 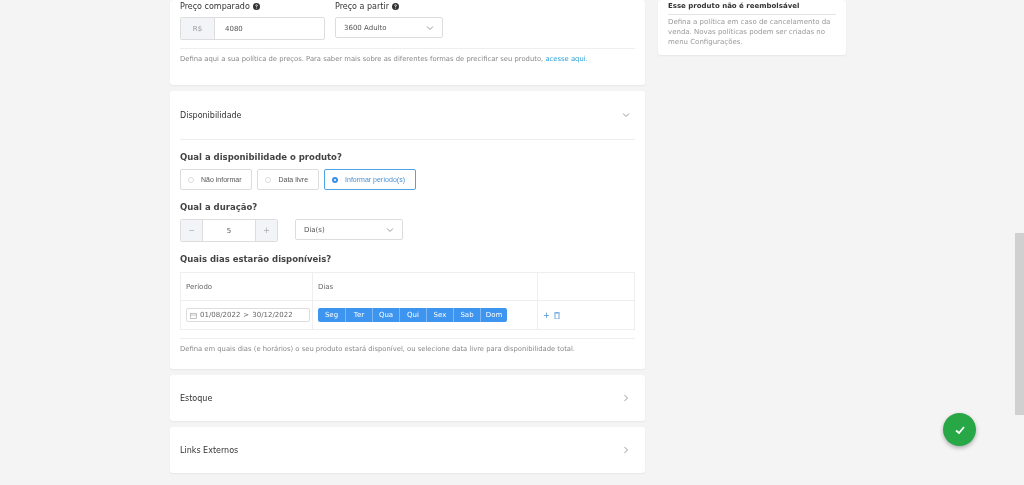 I want to click on save-button, so click(x=959, y=429).